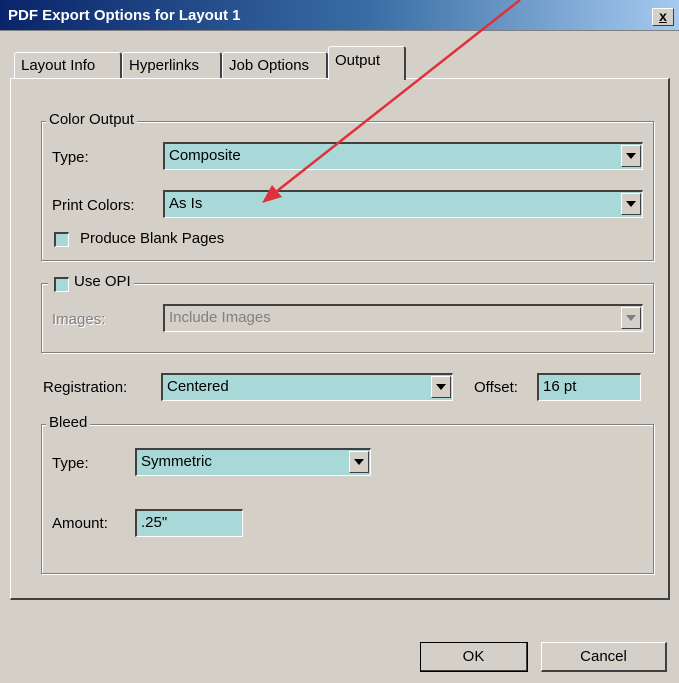 The width and height of the screenshot is (679, 683). I want to click on offset-label: Offset:, so click(496, 387).